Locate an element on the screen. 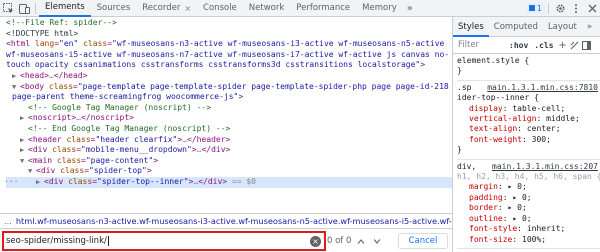 The image size is (600, 252). tab-recorder: Recorder × is located at coordinates (166, 8).